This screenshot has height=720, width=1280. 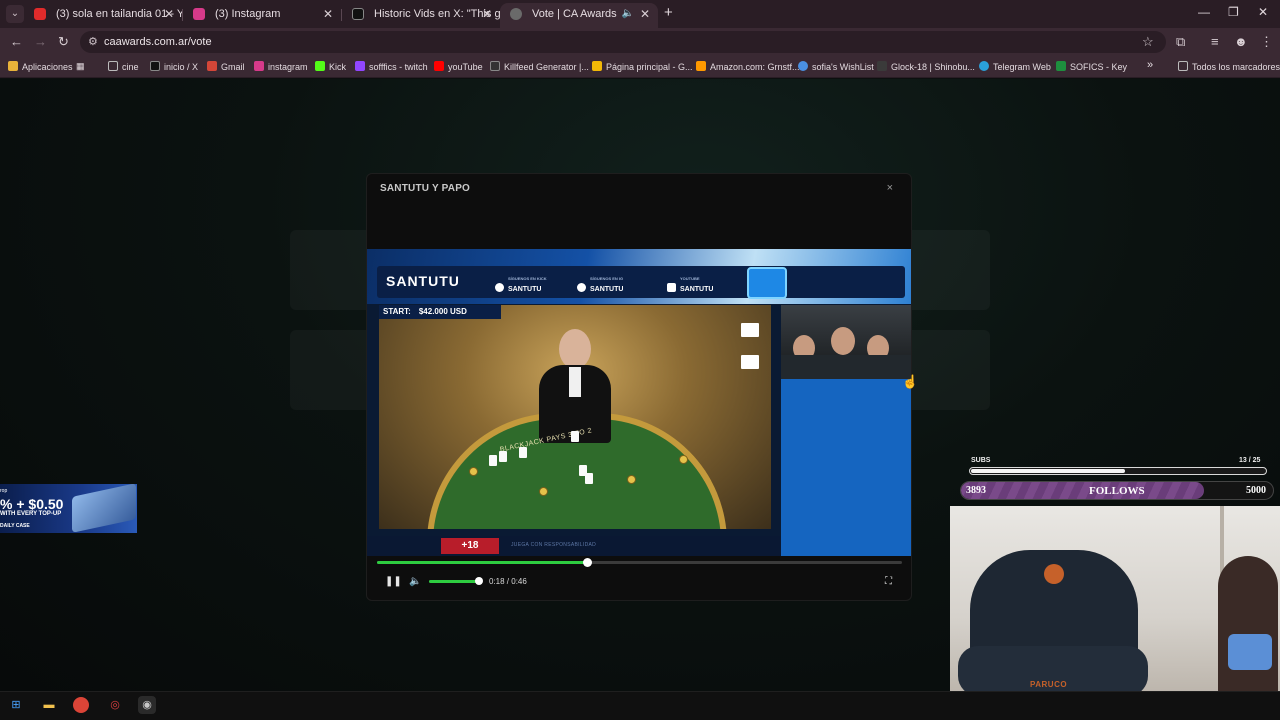 What do you see at coordinates (1015, 66) in the screenshot?
I see `bookmark-telegram: Telegram Web` at bounding box center [1015, 66].